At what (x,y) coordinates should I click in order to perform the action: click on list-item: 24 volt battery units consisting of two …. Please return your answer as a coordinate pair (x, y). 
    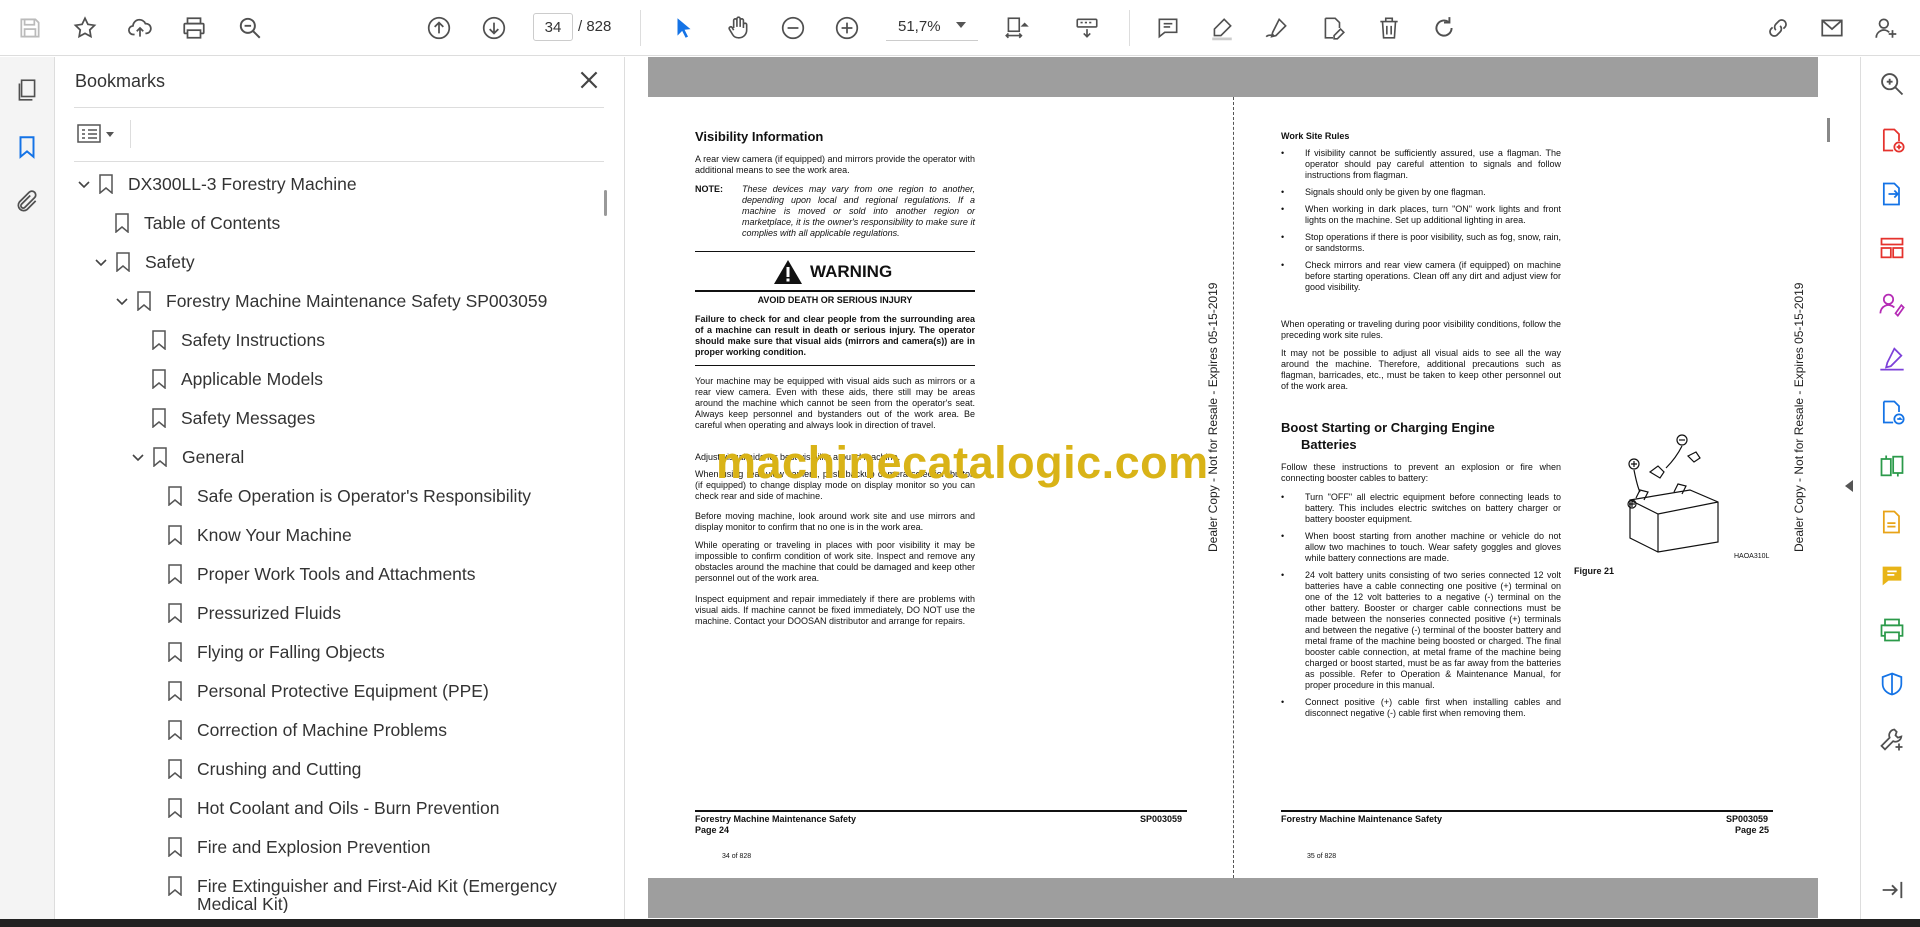
    Looking at the image, I should click on (1421, 630).